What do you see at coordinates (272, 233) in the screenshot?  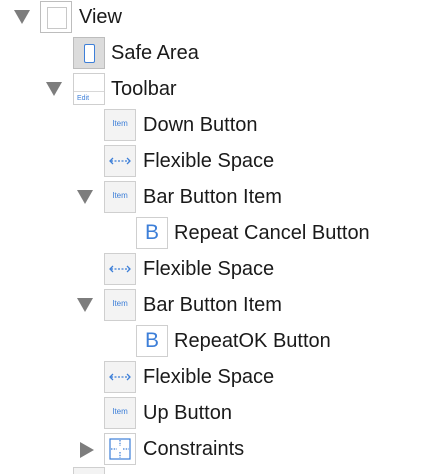 I see `outline-label-repeat-cancel-button: Repeat Cancel Button` at bounding box center [272, 233].